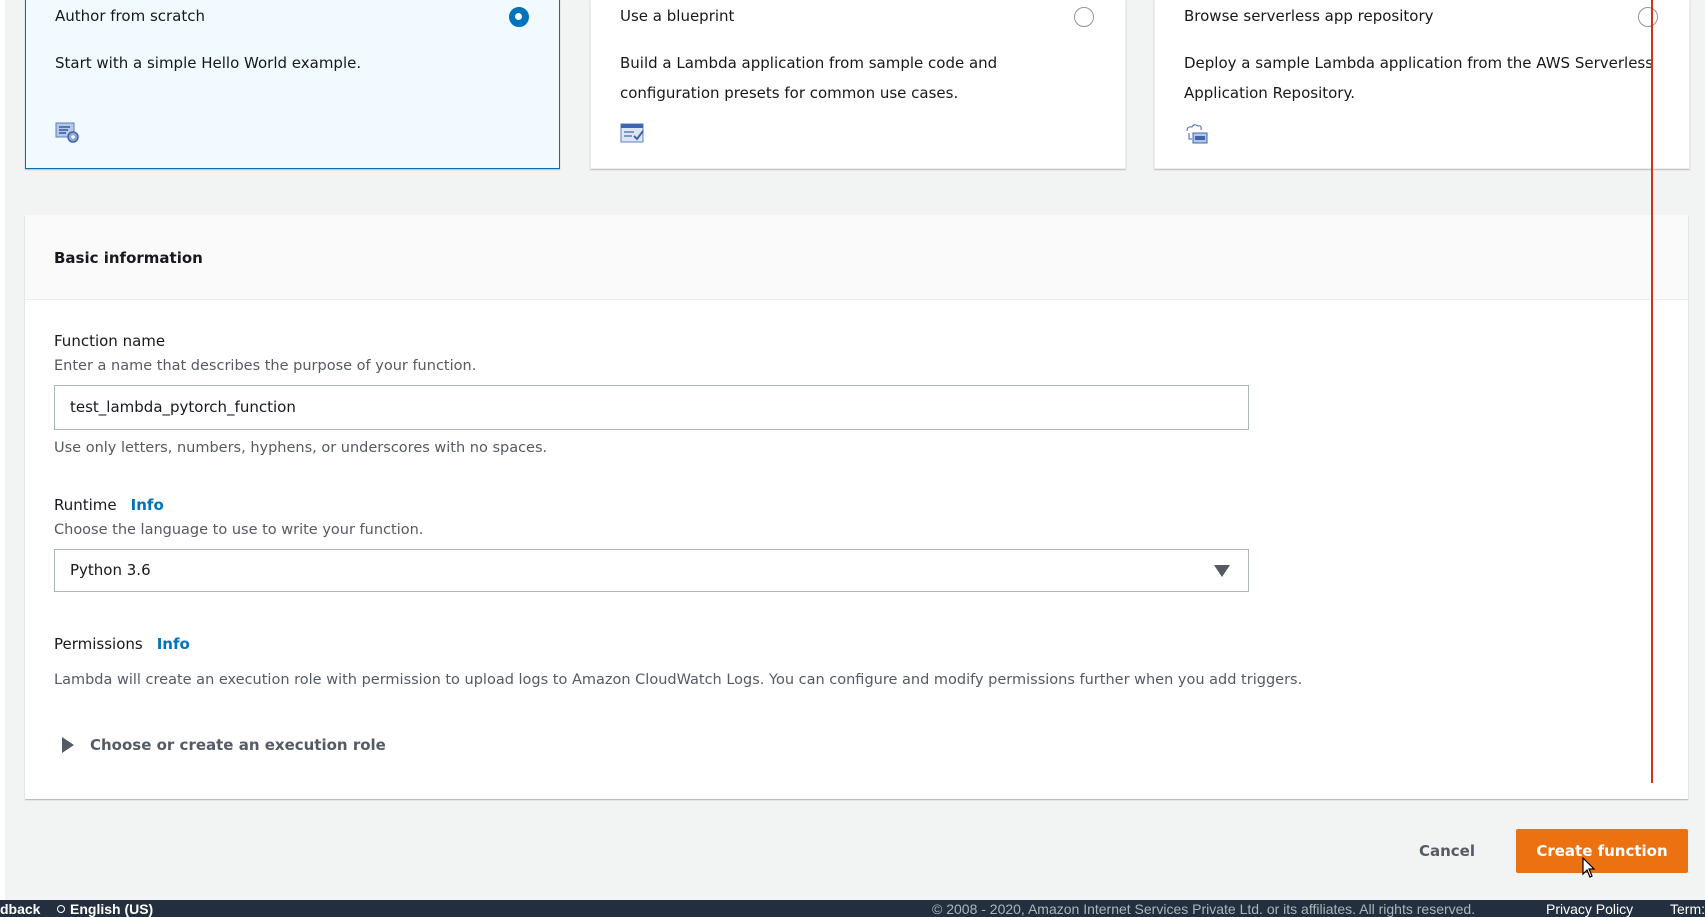 This screenshot has height=917, width=1705. I want to click on code-gear-icon, so click(67, 132).